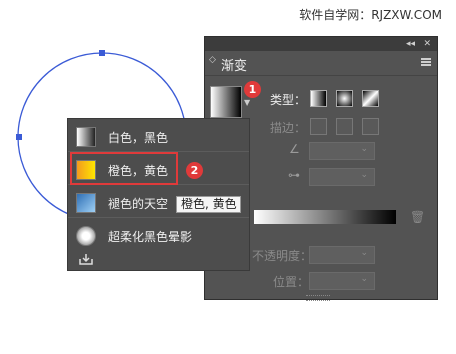  What do you see at coordinates (194, 170) in the screenshot?
I see `step-badge-2: 2` at bounding box center [194, 170].